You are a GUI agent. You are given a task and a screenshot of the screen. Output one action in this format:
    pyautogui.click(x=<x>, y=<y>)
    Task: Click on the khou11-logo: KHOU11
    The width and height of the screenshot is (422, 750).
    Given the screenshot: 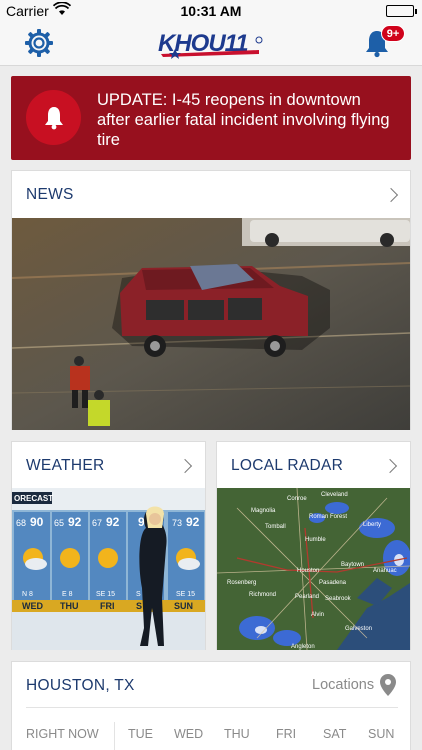 What is the action you would take?
    pyautogui.click(x=211, y=43)
    